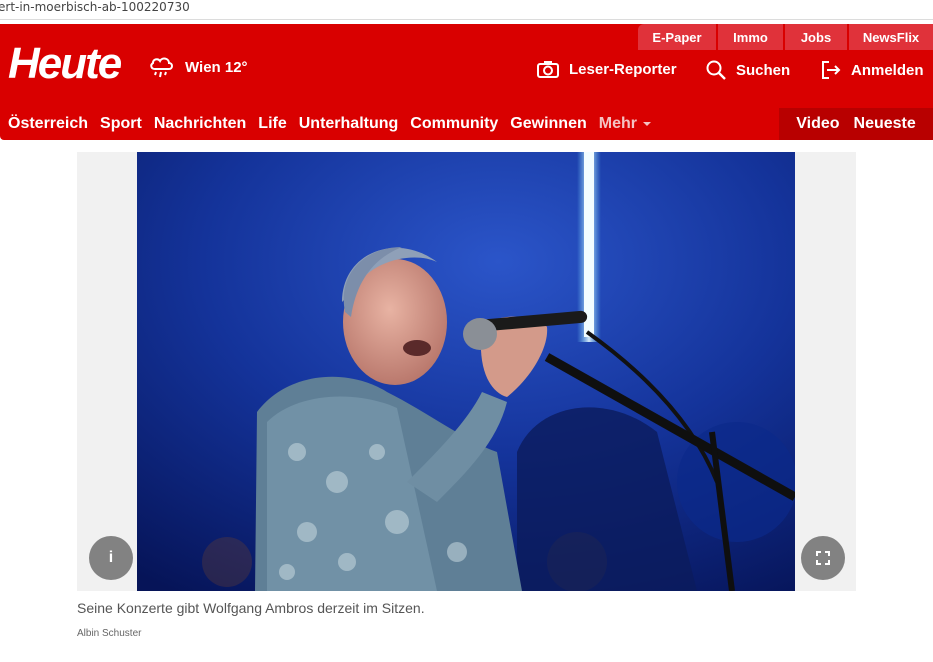 Image resolution: width=933 pixels, height=662 pixels. I want to click on tab-immo: Immo, so click(750, 37).